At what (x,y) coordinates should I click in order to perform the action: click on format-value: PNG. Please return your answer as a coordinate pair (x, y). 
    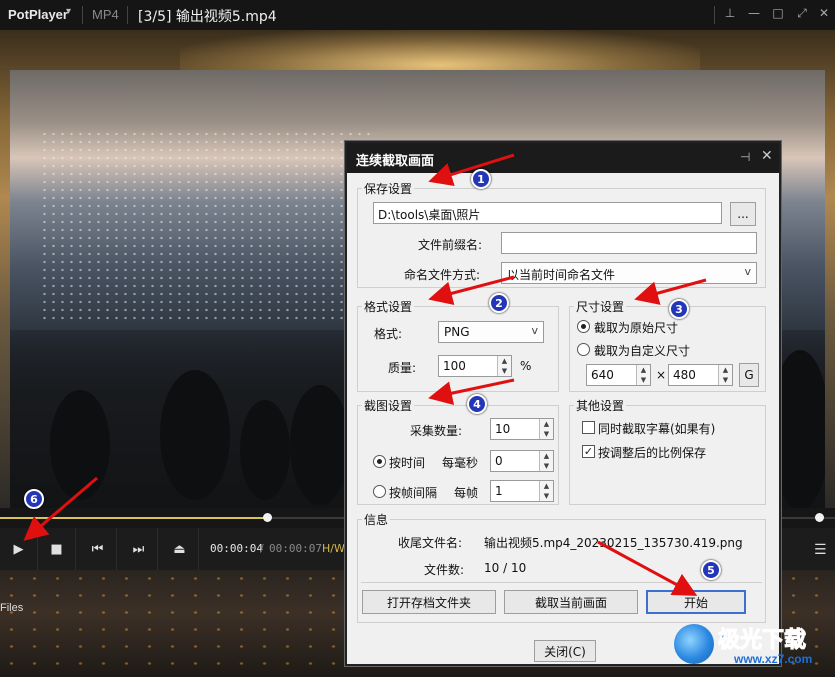
    Looking at the image, I should click on (457, 332).